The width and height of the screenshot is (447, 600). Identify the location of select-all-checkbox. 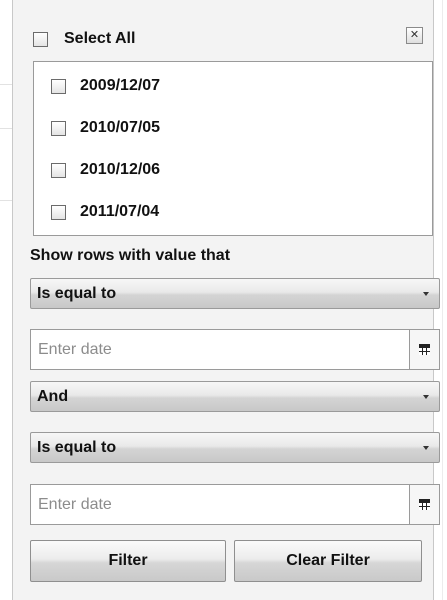
(40, 39).